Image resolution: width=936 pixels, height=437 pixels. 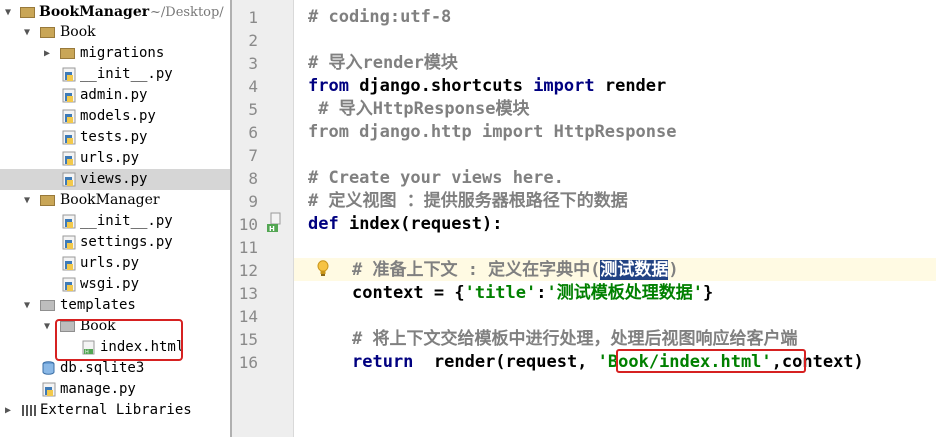 What do you see at coordinates (110, 200) in the screenshot?
I see `tree-item-label: BookManager` at bounding box center [110, 200].